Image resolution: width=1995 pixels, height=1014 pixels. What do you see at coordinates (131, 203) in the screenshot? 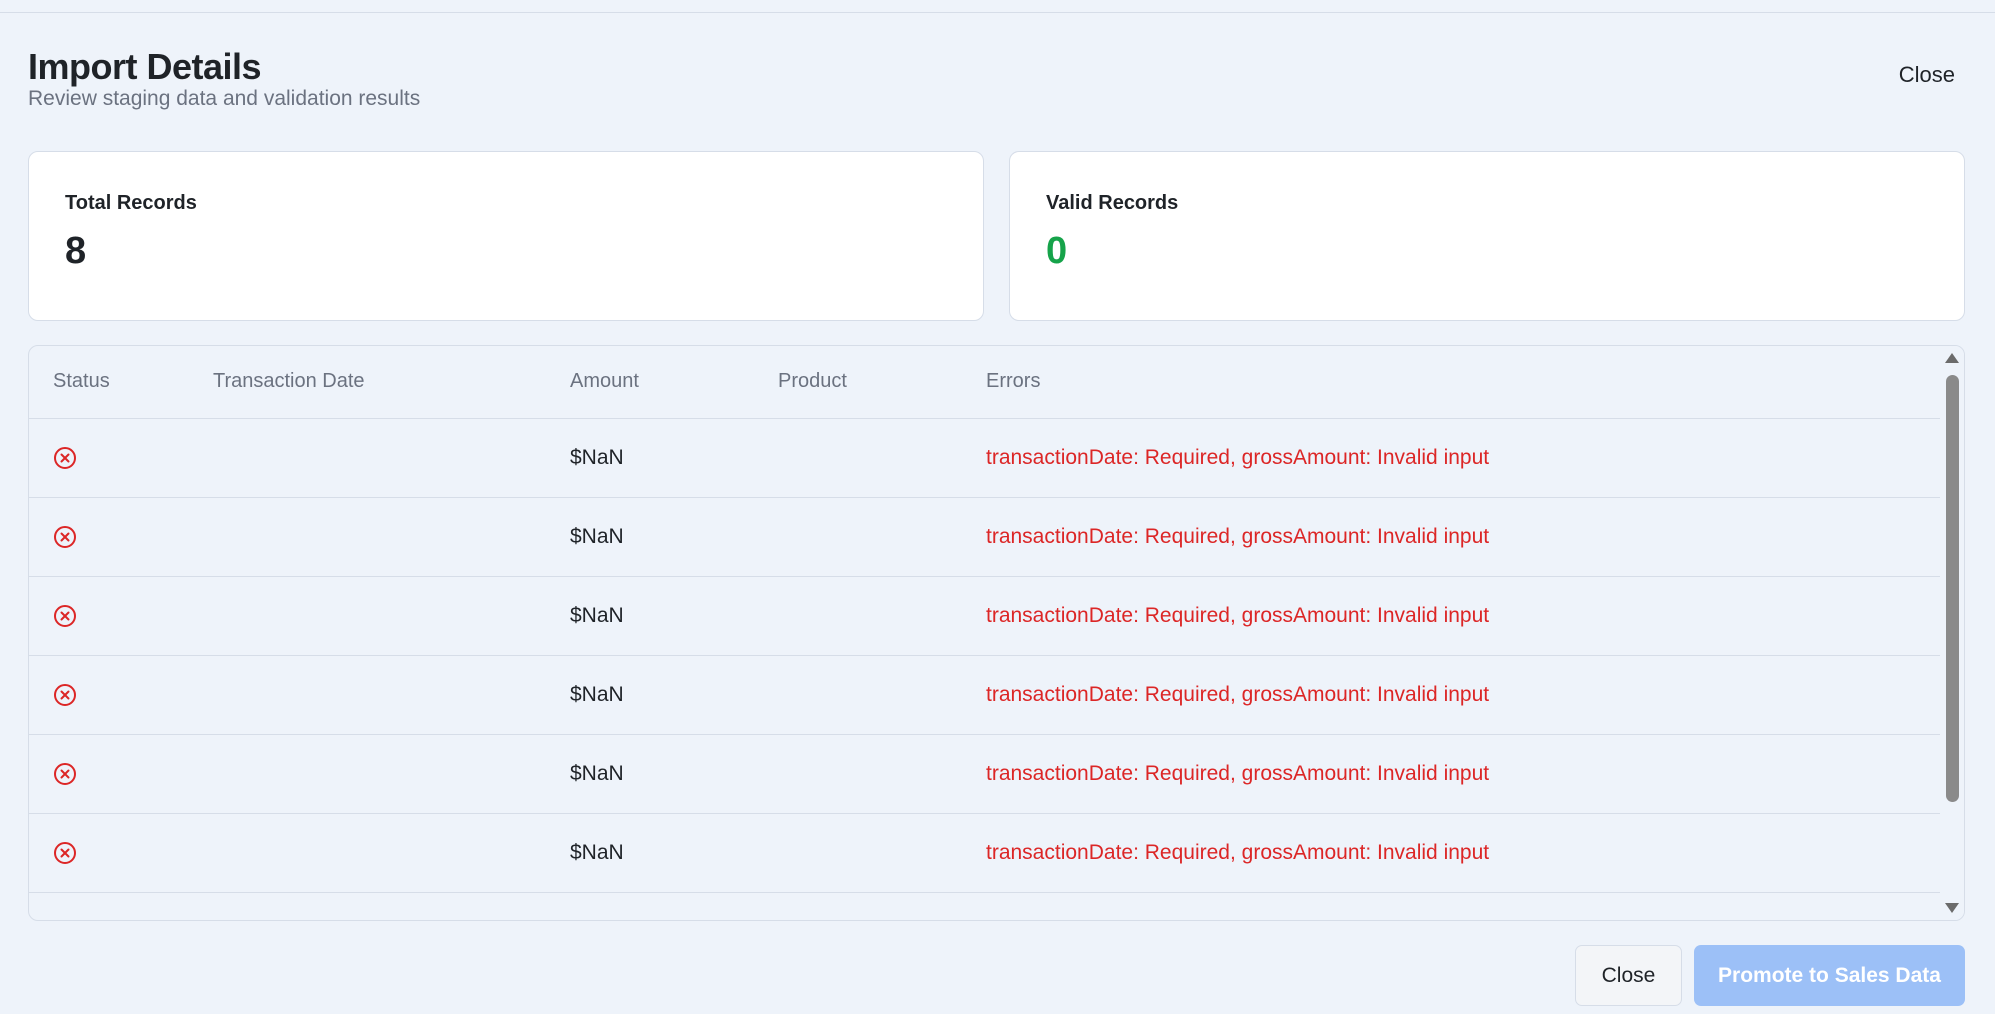
I see `total-records-label: Total Records` at bounding box center [131, 203].